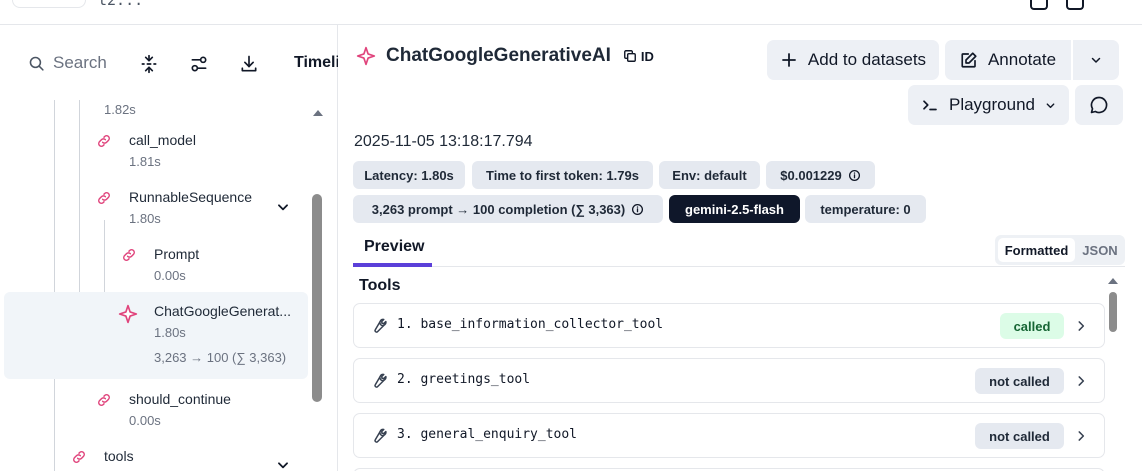 The height and width of the screenshot is (471, 1142). Describe the element at coordinates (146, 150) in the screenshot. I see `tree-node-call-model: call_model 1.81s` at that location.